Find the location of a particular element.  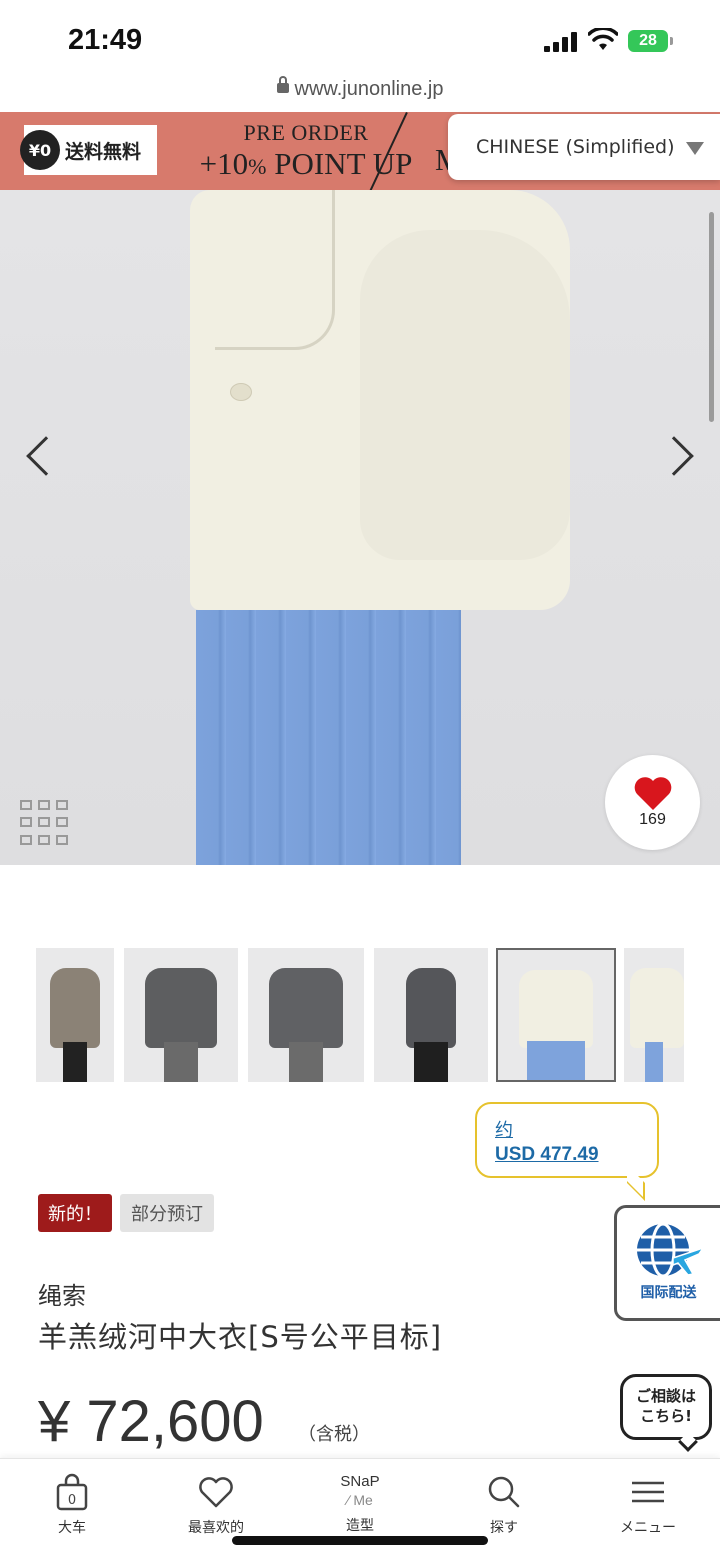

preorder-line2: +10% POINT UP is located at coordinates (306, 165).